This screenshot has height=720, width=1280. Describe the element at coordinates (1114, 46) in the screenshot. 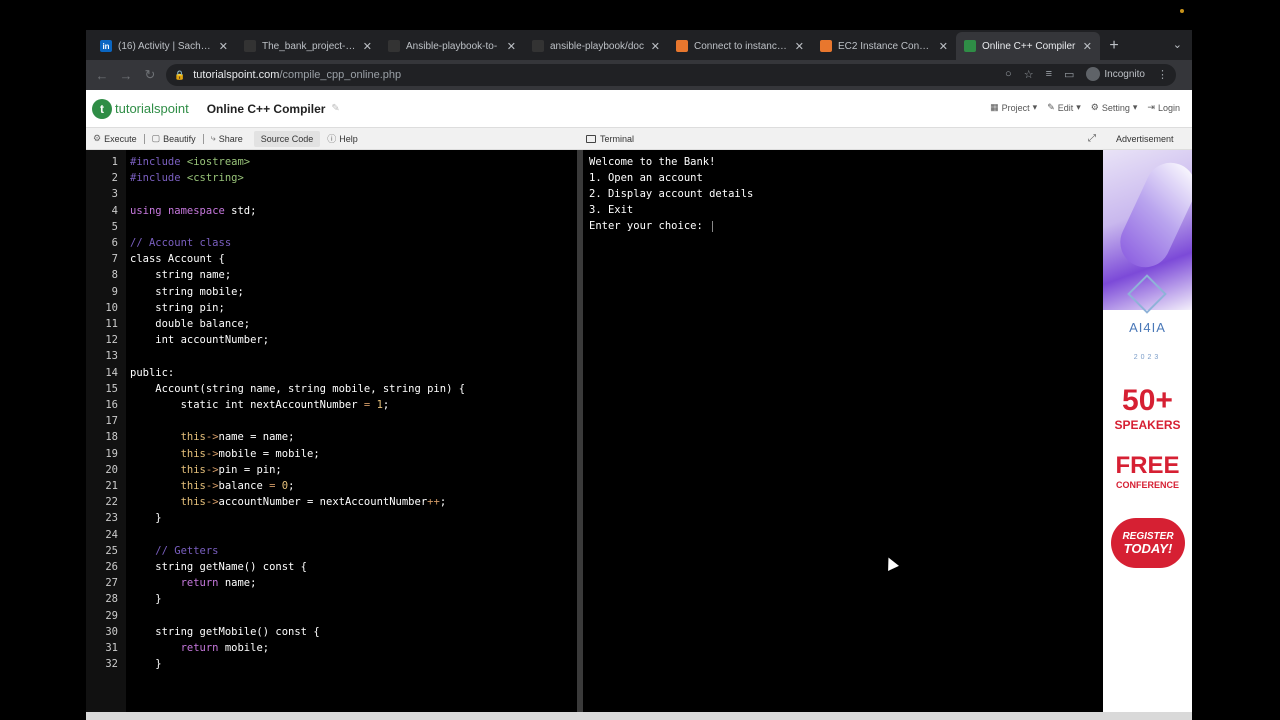

I see `new-tab-icon: +` at that location.